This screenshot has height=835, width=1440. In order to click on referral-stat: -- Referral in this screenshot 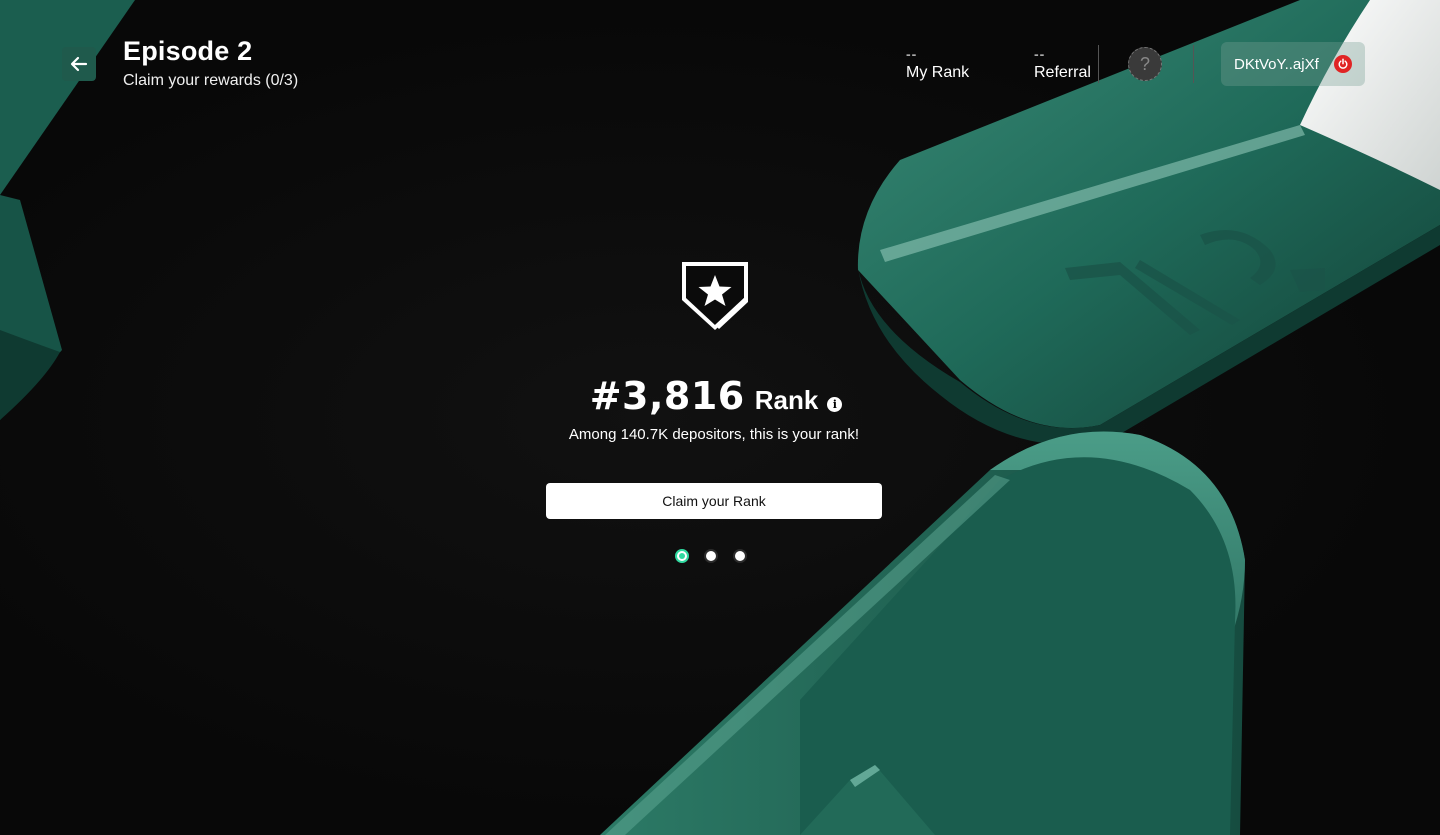, I will do `click(1062, 64)`.